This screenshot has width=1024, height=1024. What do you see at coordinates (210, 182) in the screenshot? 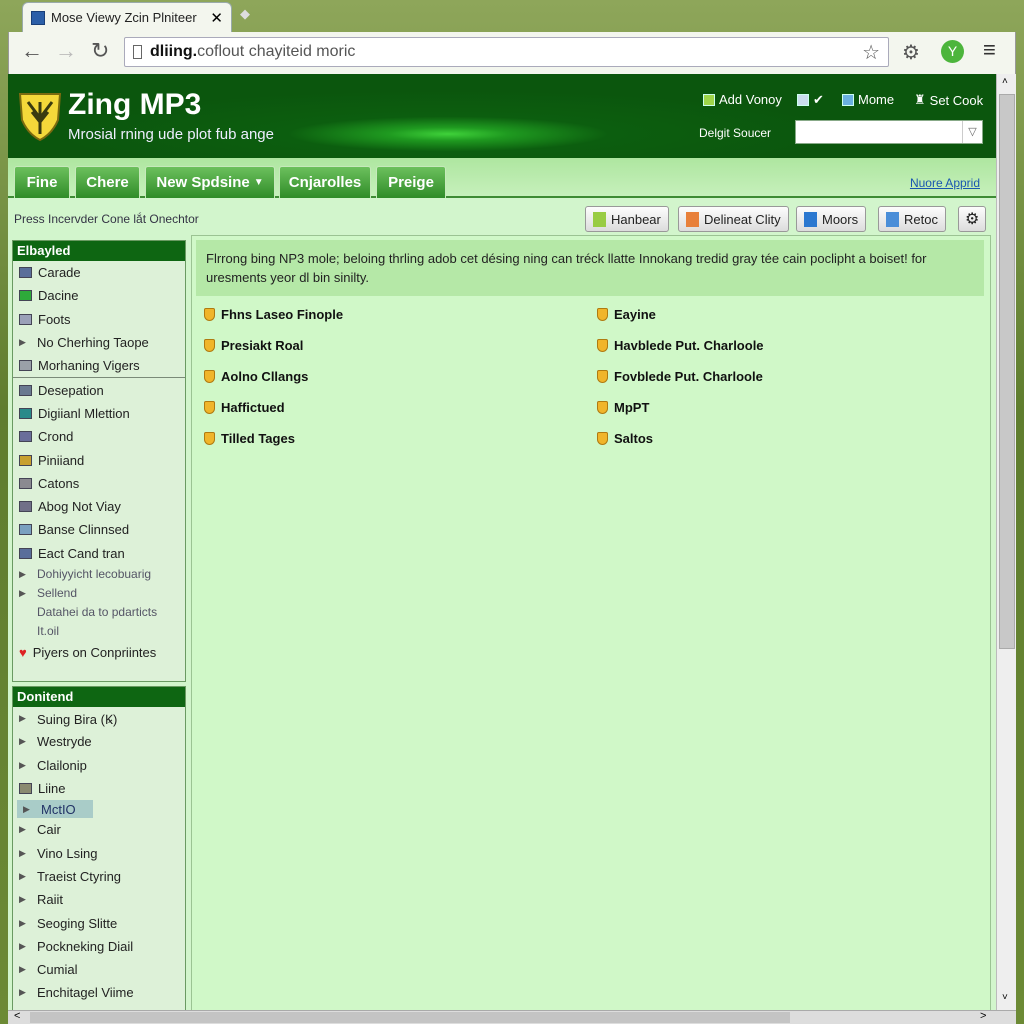
I see `tab-new-spdsine: New Spdsine ▼` at bounding box center [210, 182].